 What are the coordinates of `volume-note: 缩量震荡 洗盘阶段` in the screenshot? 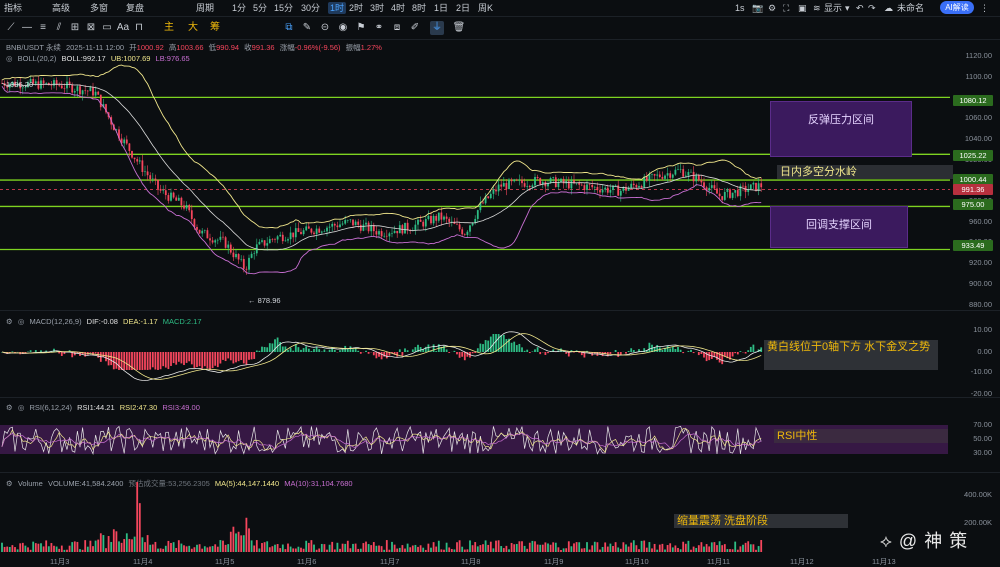 It's located at (761, 521).